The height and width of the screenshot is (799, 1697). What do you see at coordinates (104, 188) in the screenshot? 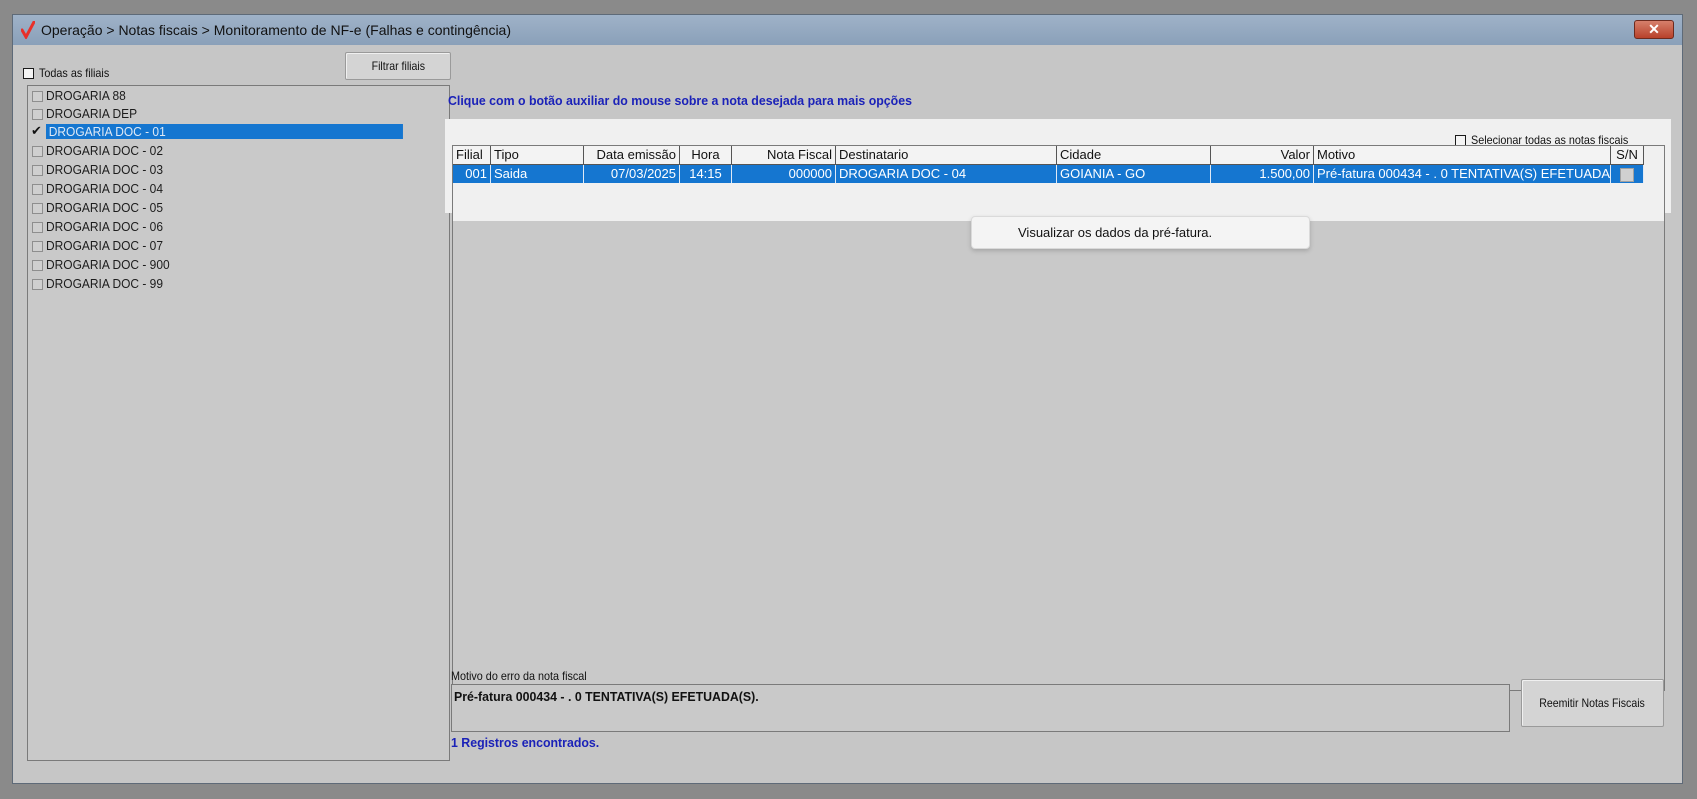
I see `branch-label: DROGARIA DOC - 04` at bounding box center [104, 188].